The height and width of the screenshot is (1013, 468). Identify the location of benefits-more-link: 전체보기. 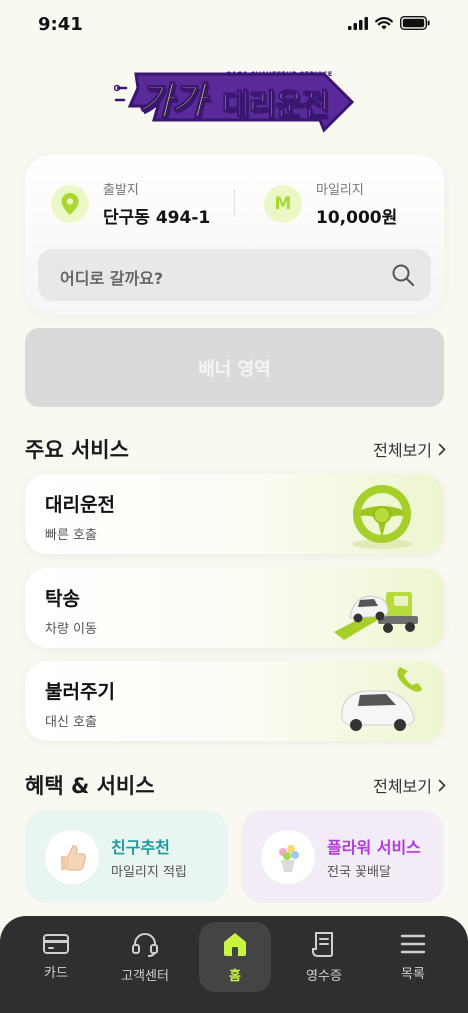
(409, 785).